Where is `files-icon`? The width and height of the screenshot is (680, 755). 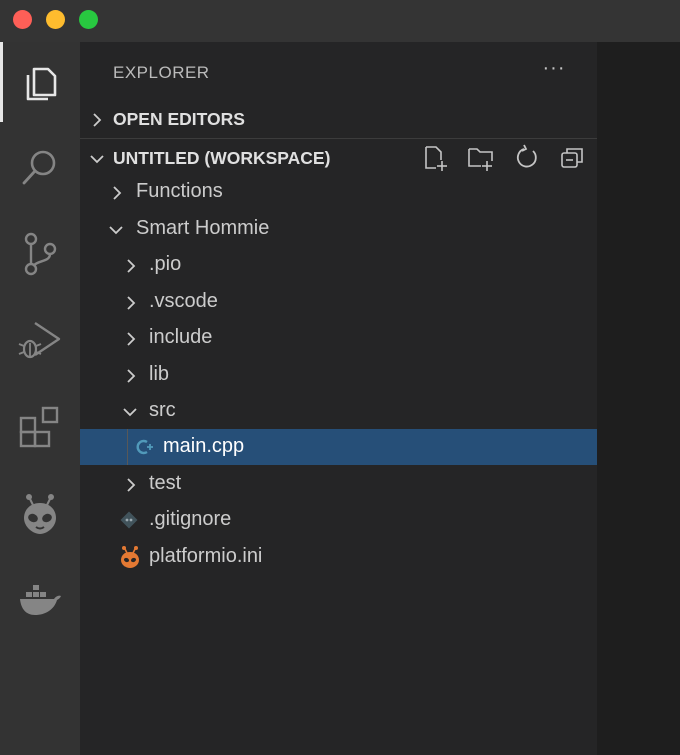
files-icon is located at coordinates (41, 84).